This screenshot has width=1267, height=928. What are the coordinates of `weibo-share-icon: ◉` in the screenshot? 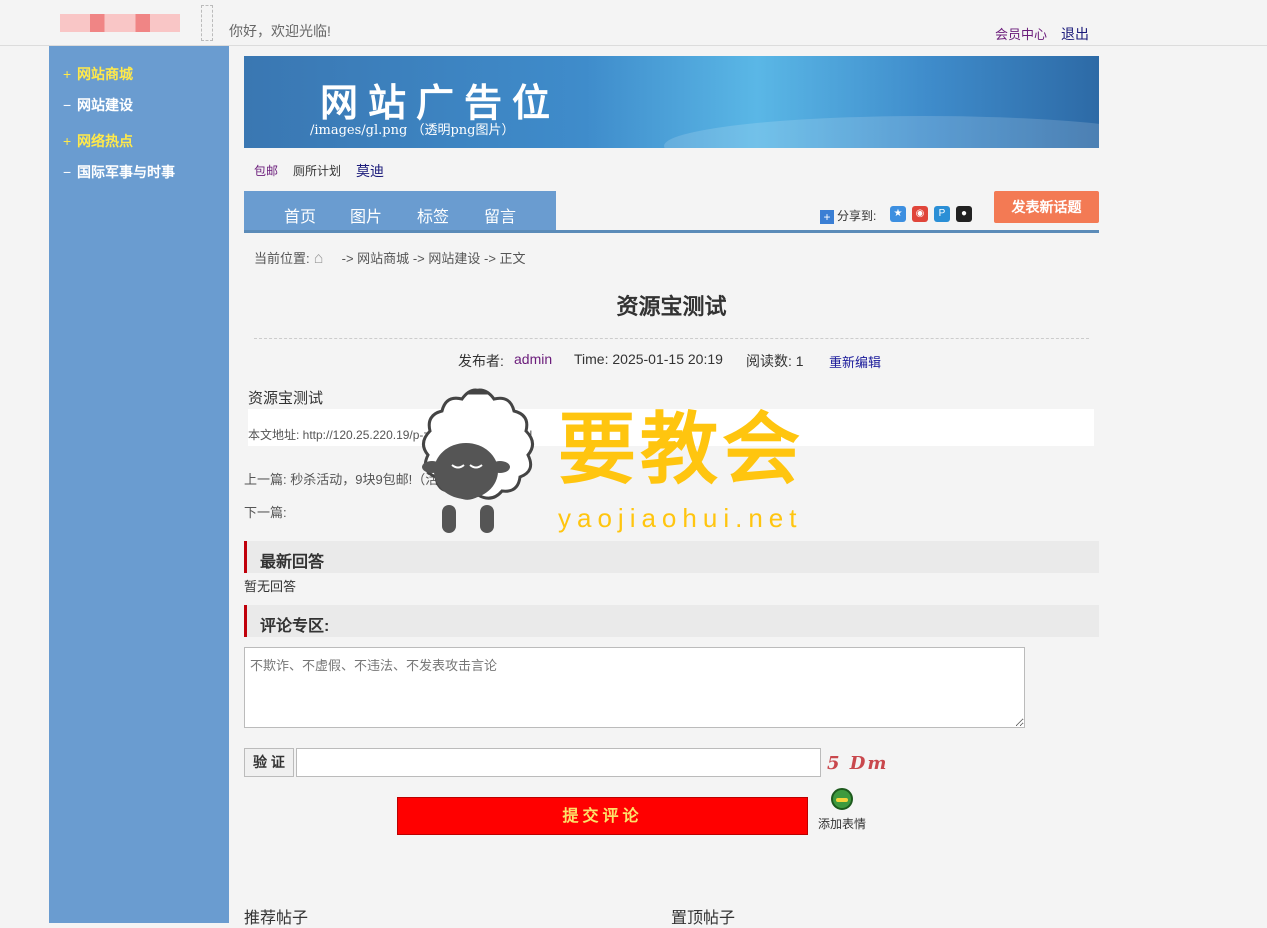 It's located at (920, 214).